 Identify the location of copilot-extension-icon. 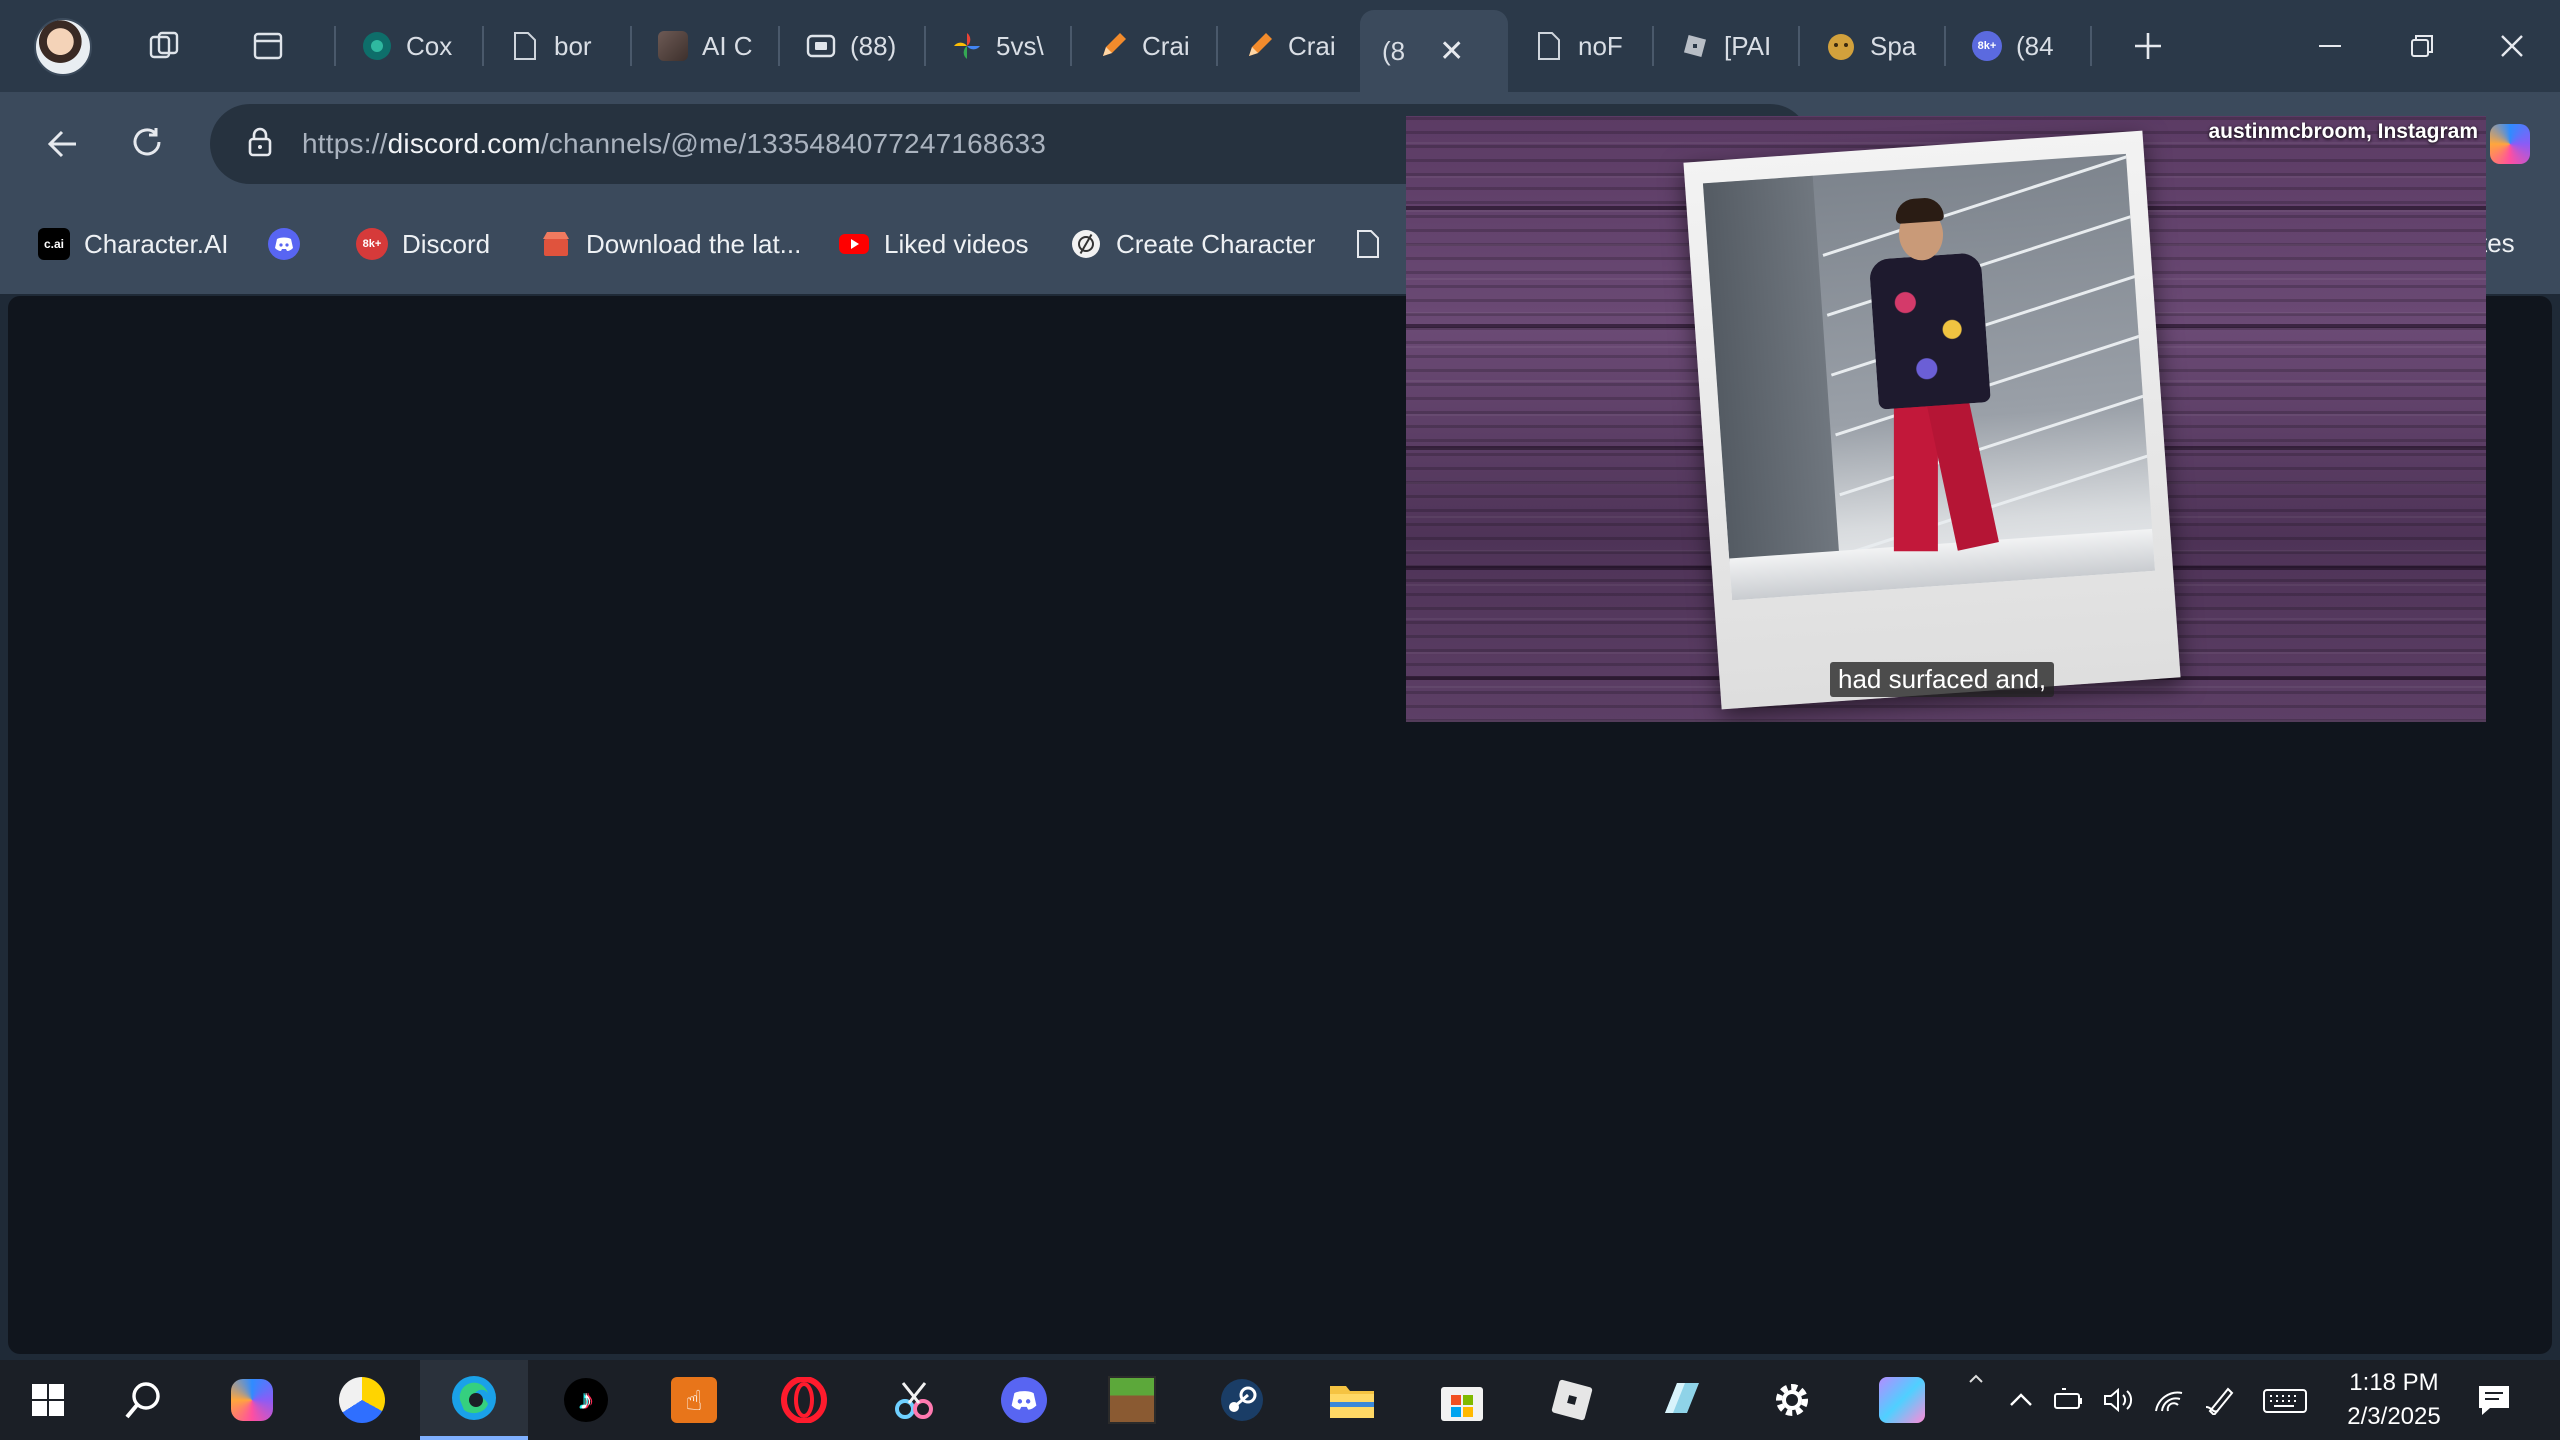
(2510, 144).